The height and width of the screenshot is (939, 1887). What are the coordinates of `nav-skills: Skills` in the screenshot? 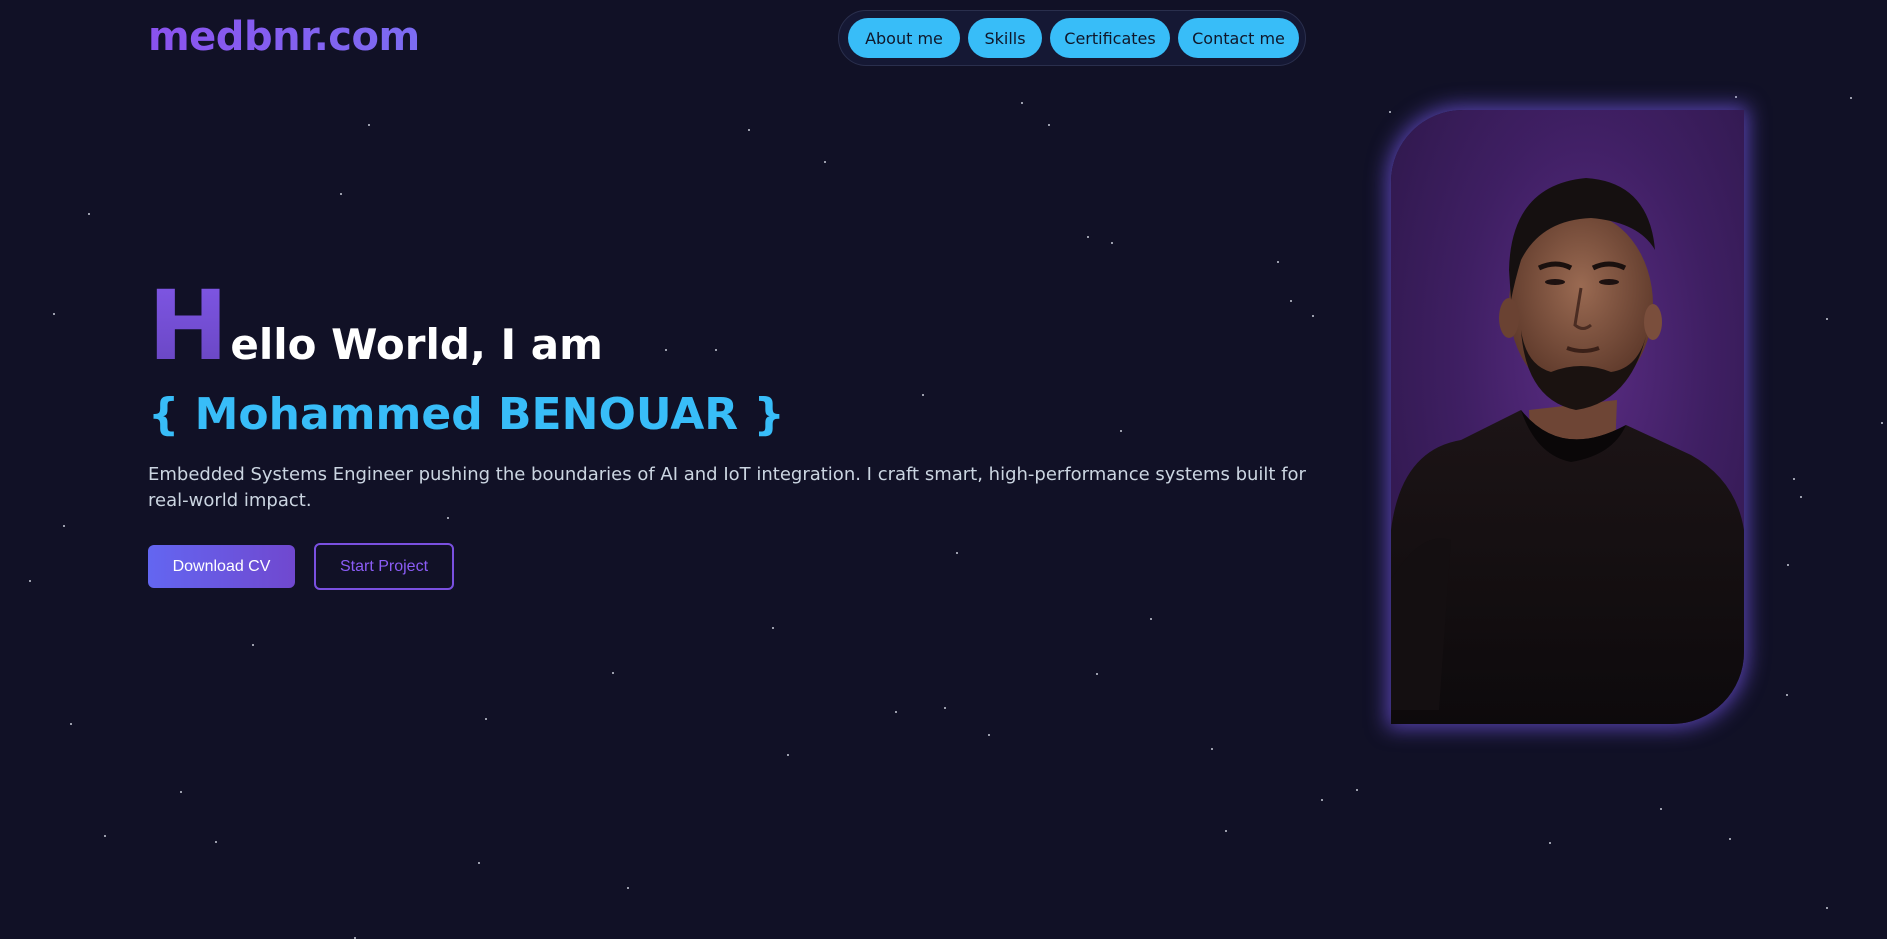 It's located at (1005, 38).